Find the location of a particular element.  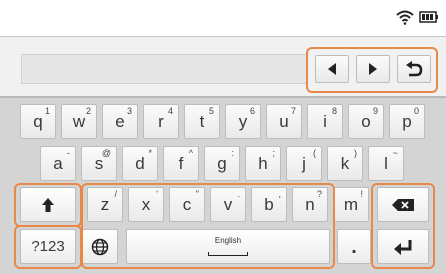

symbols-highlight is located at coordinates (48, 247).